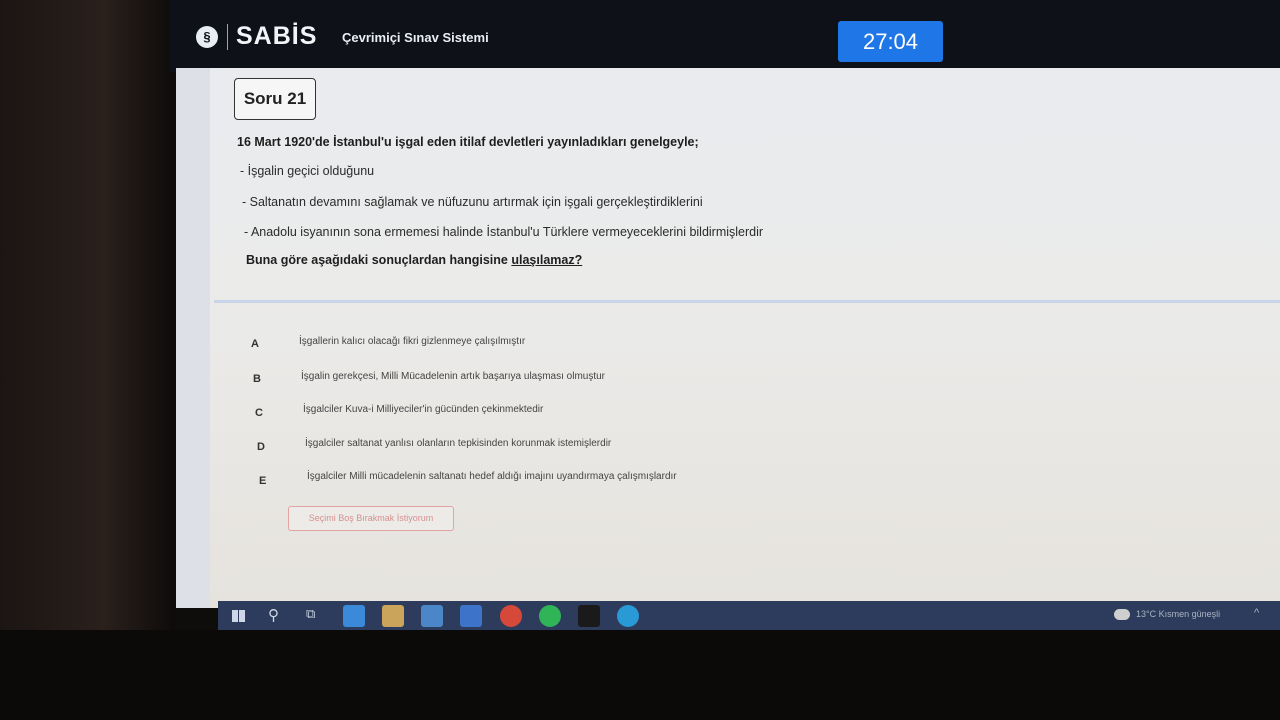 Image resolution: width=1280 pixels, height=720 pixels. Describe the element at coordinates (193, 338) in the screenshot. I see `panel-left-edge` at that location.